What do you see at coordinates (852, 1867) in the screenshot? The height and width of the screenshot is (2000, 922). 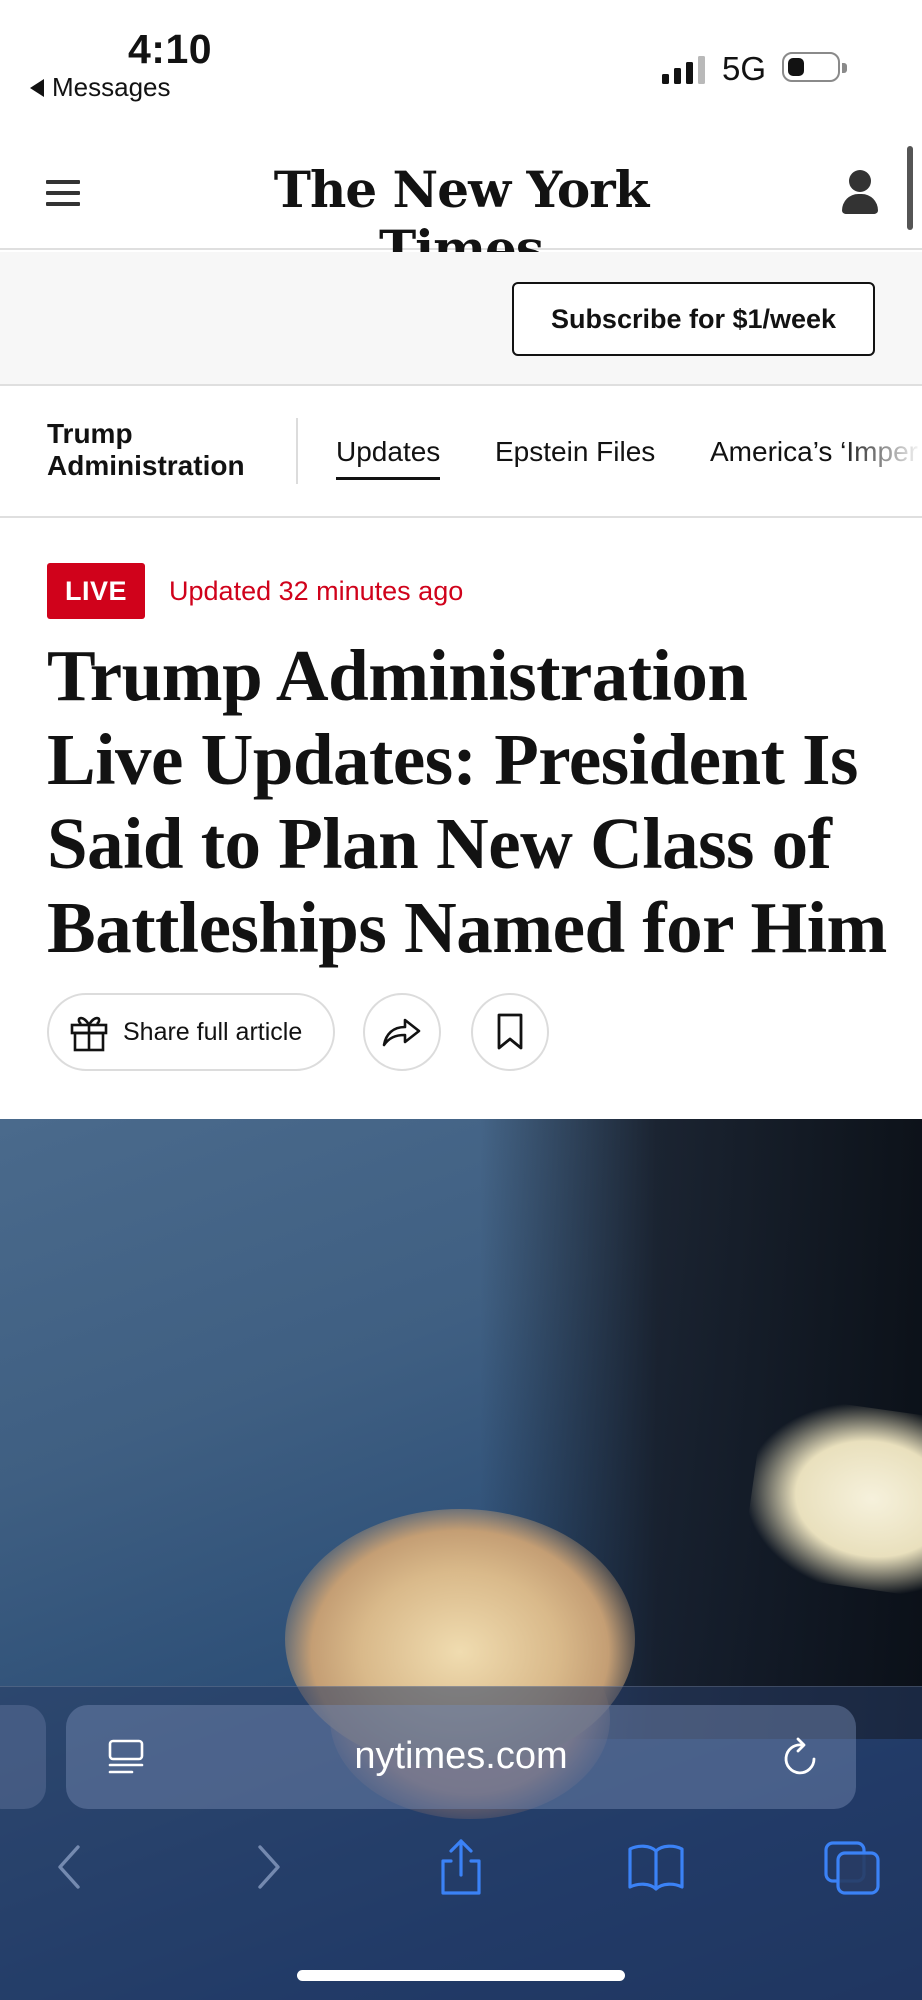 I see `tabs-icon` at bounding box center [852, 1867].